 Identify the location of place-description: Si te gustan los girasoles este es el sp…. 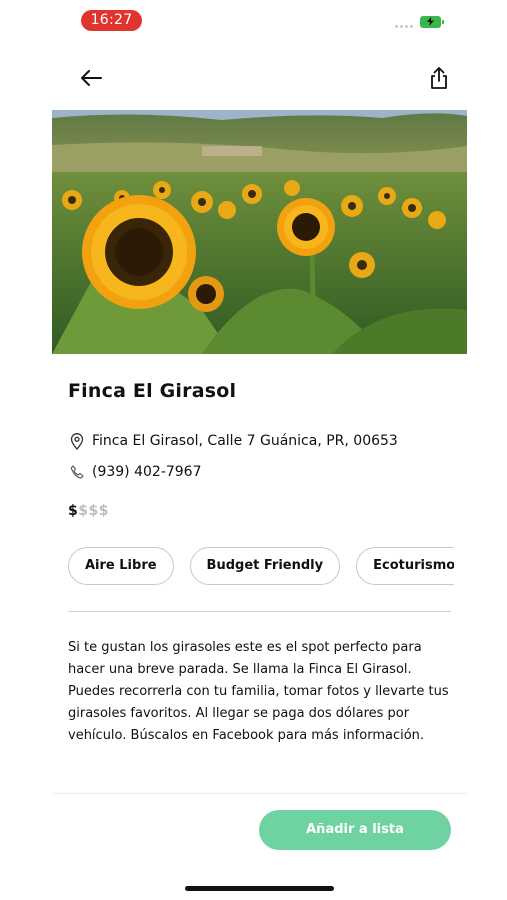
(258, 691).